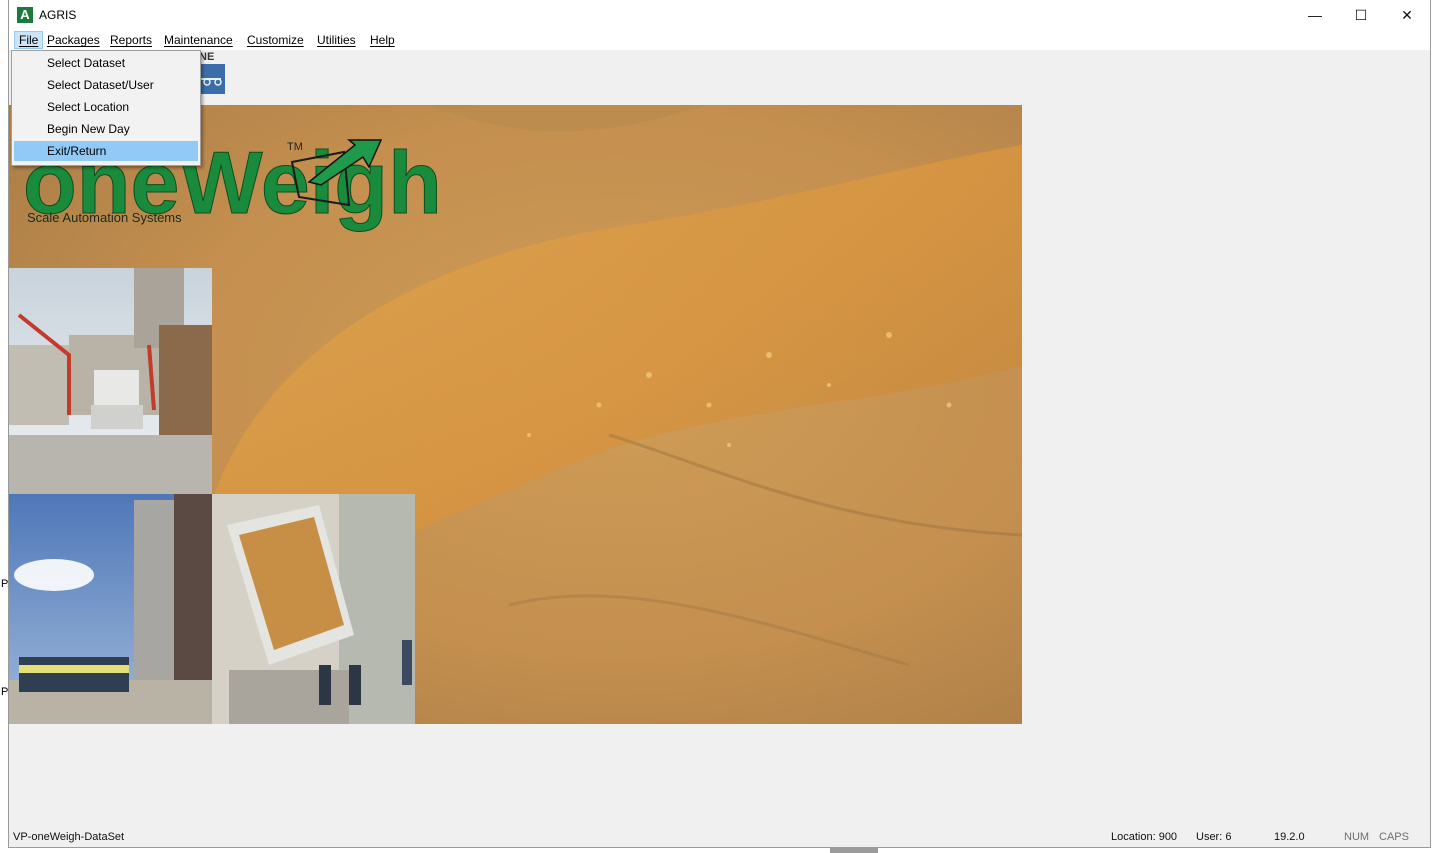 Image resolution: width=1438 pixels, height=853 pixels. Describe the element at coordinates (336, 40) in the screenshot. I see `menu-utilities: Utilities` at that location.